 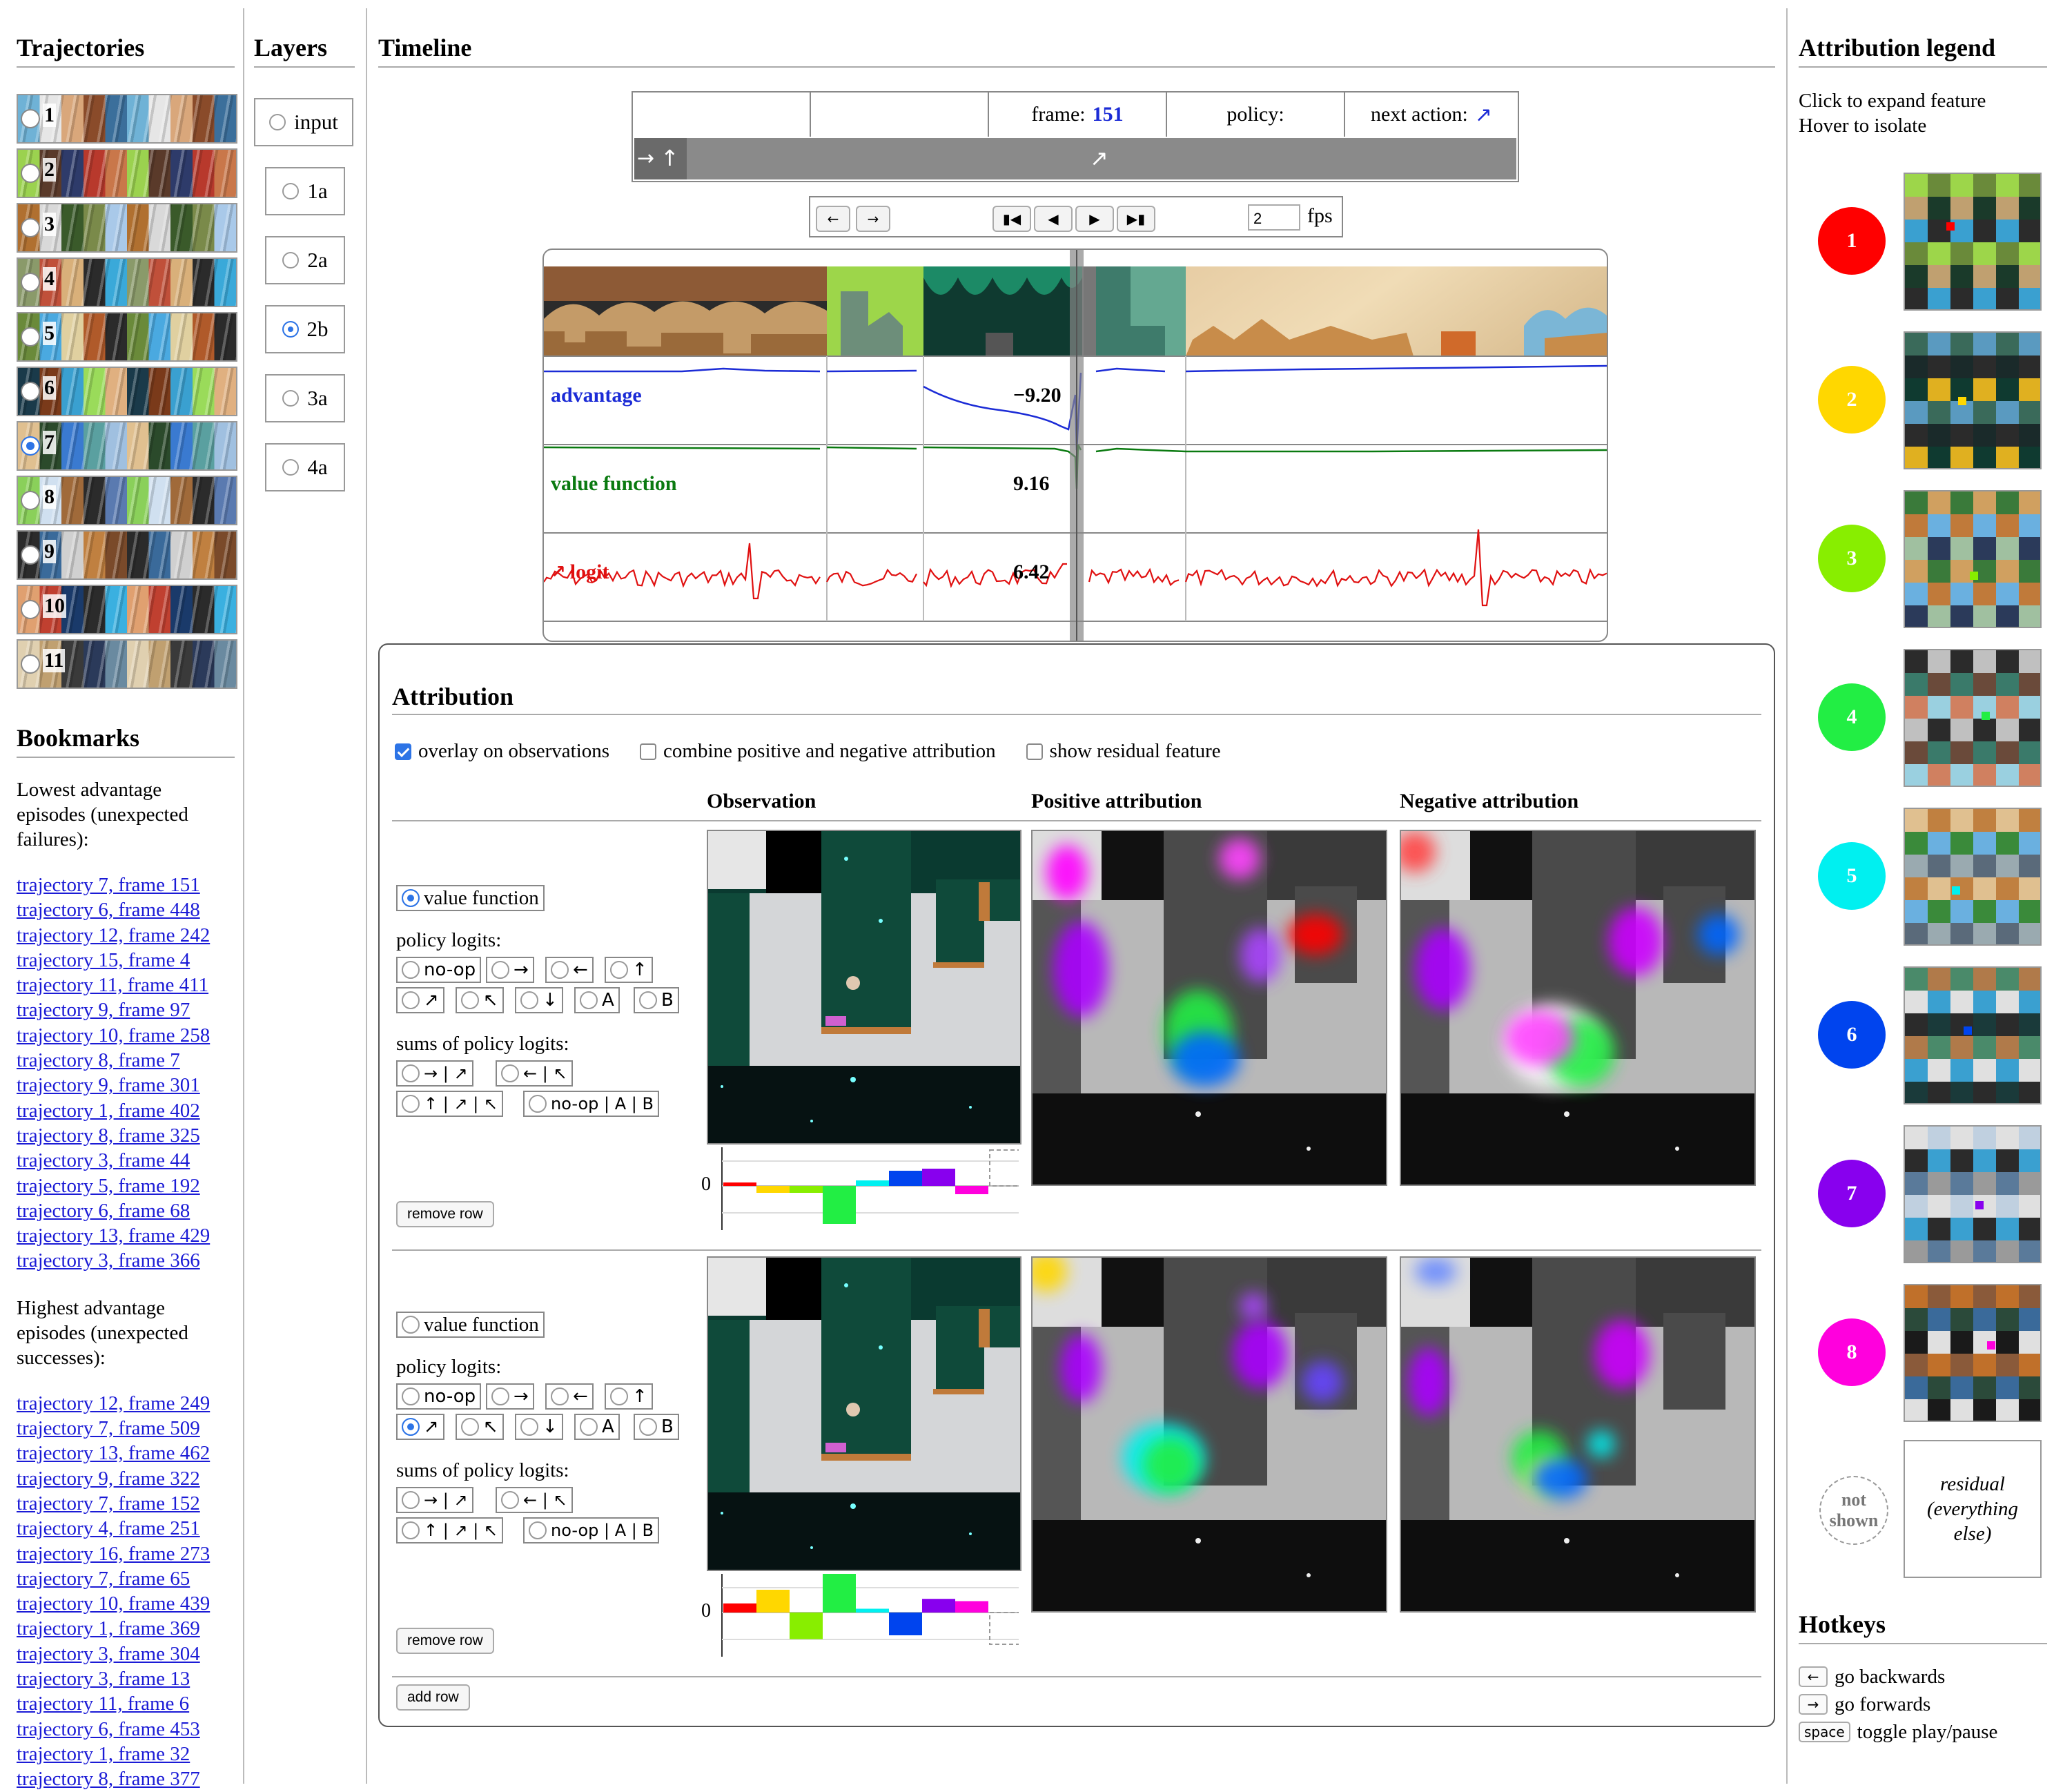 I want to click on bookmark-link: trajectory 4, frame 251, so click(x=126, y=1528).